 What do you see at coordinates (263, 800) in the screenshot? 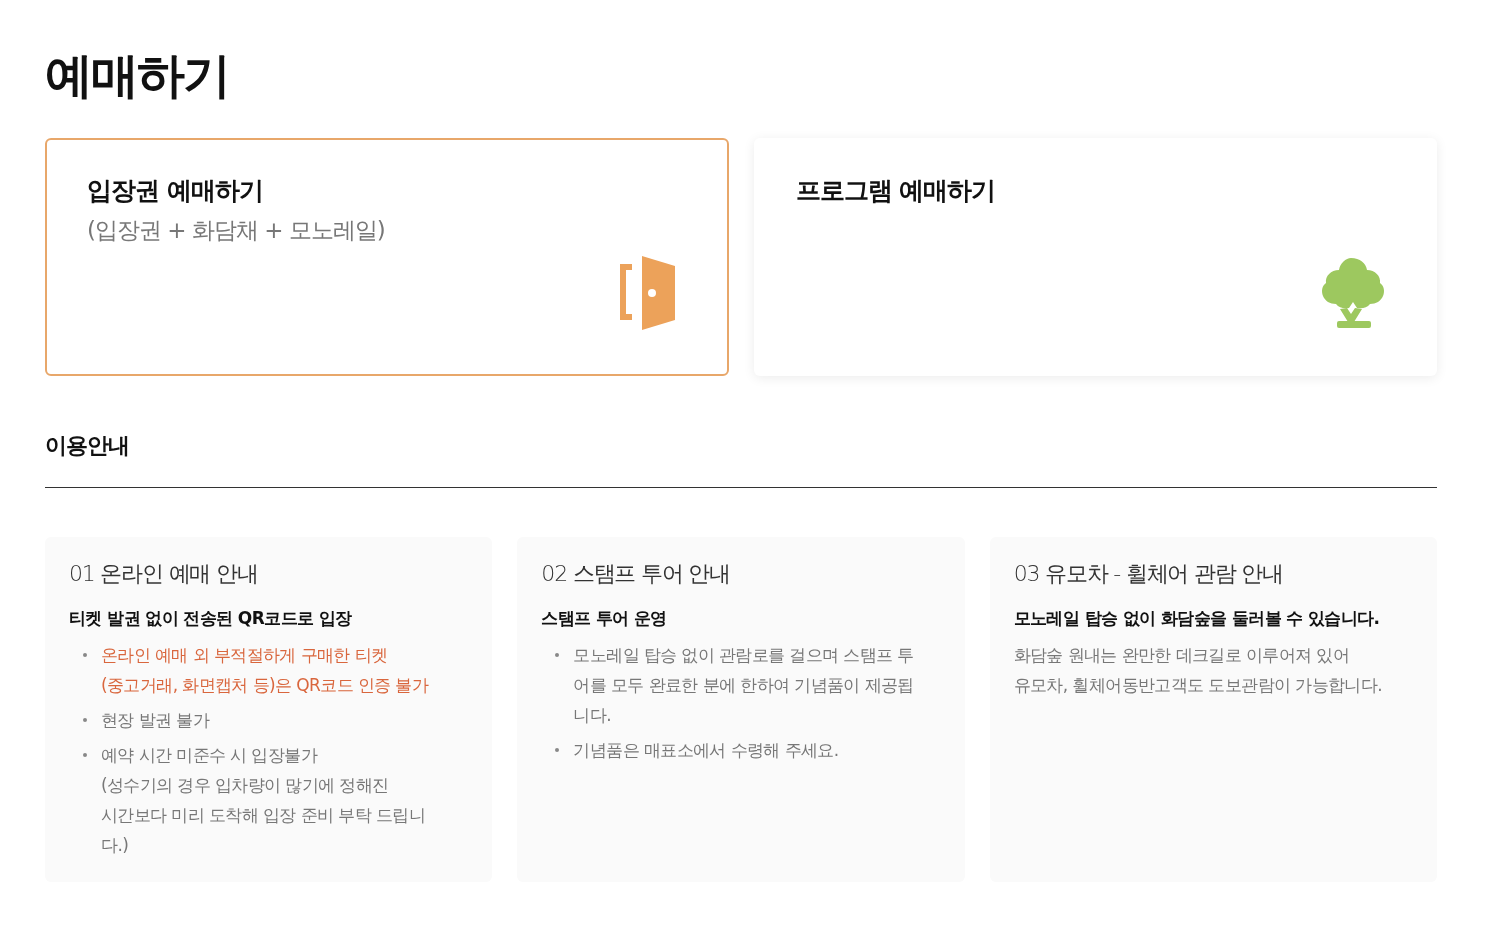
I see `bullet-text: 예약 시간 미준수 시 입장불가 (성수기의 경우 입차량이 많기에 정해진 시간보다 미리 도착해 입장 준비 부탁 드립니 다.)` at bounding box center [263, 800].